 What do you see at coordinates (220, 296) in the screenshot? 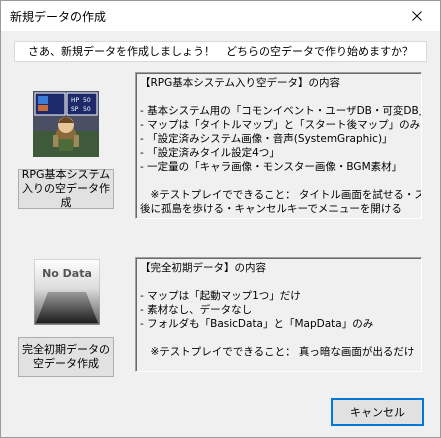
I see `nodata-desc-line: - マップは「起動マップ1つ」だけ` at bounding box center [220, 296].